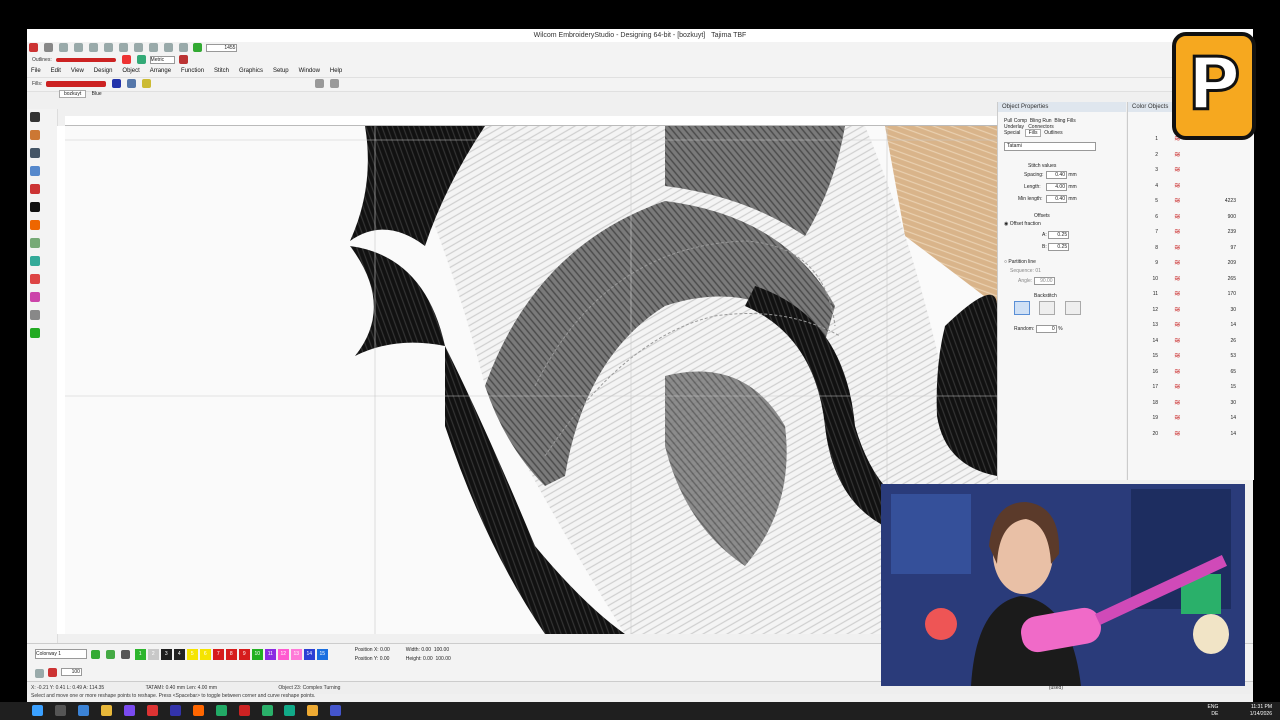  I want to click on color-object-row: 4 ≋, so click(1201, 187).